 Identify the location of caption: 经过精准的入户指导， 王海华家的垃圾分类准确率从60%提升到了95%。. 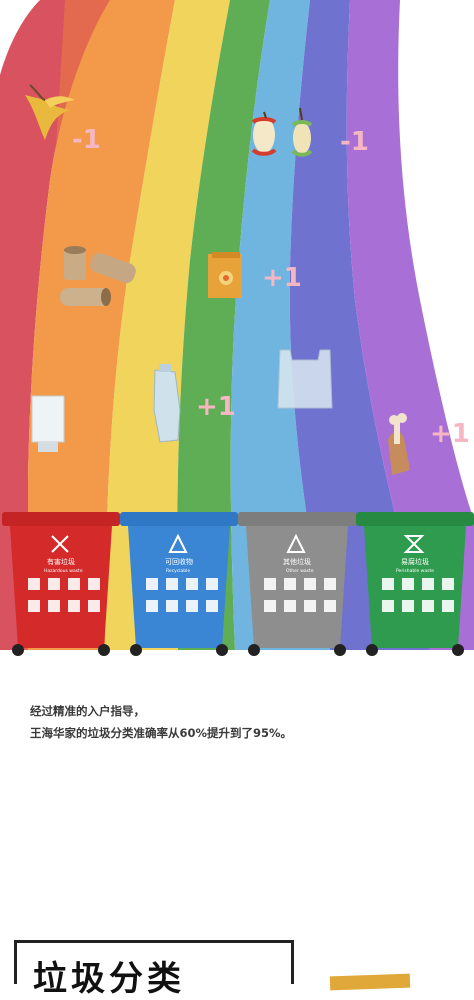
(240, 722).